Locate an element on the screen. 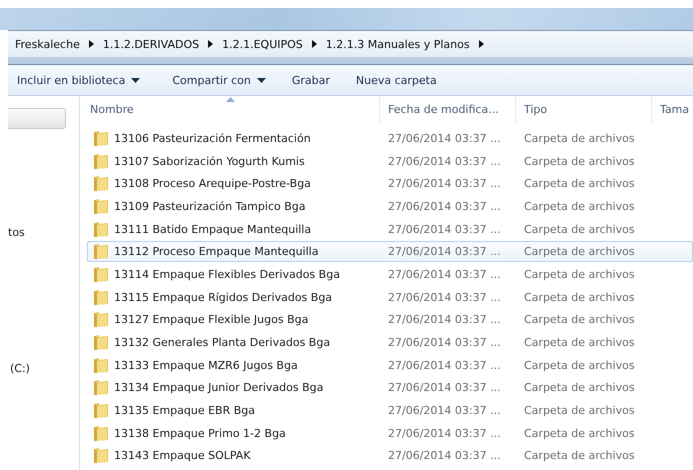 Image resolution: width=693 pixels, height=470 pixels. column-header: Nombre is located at coordinates (230, 109).